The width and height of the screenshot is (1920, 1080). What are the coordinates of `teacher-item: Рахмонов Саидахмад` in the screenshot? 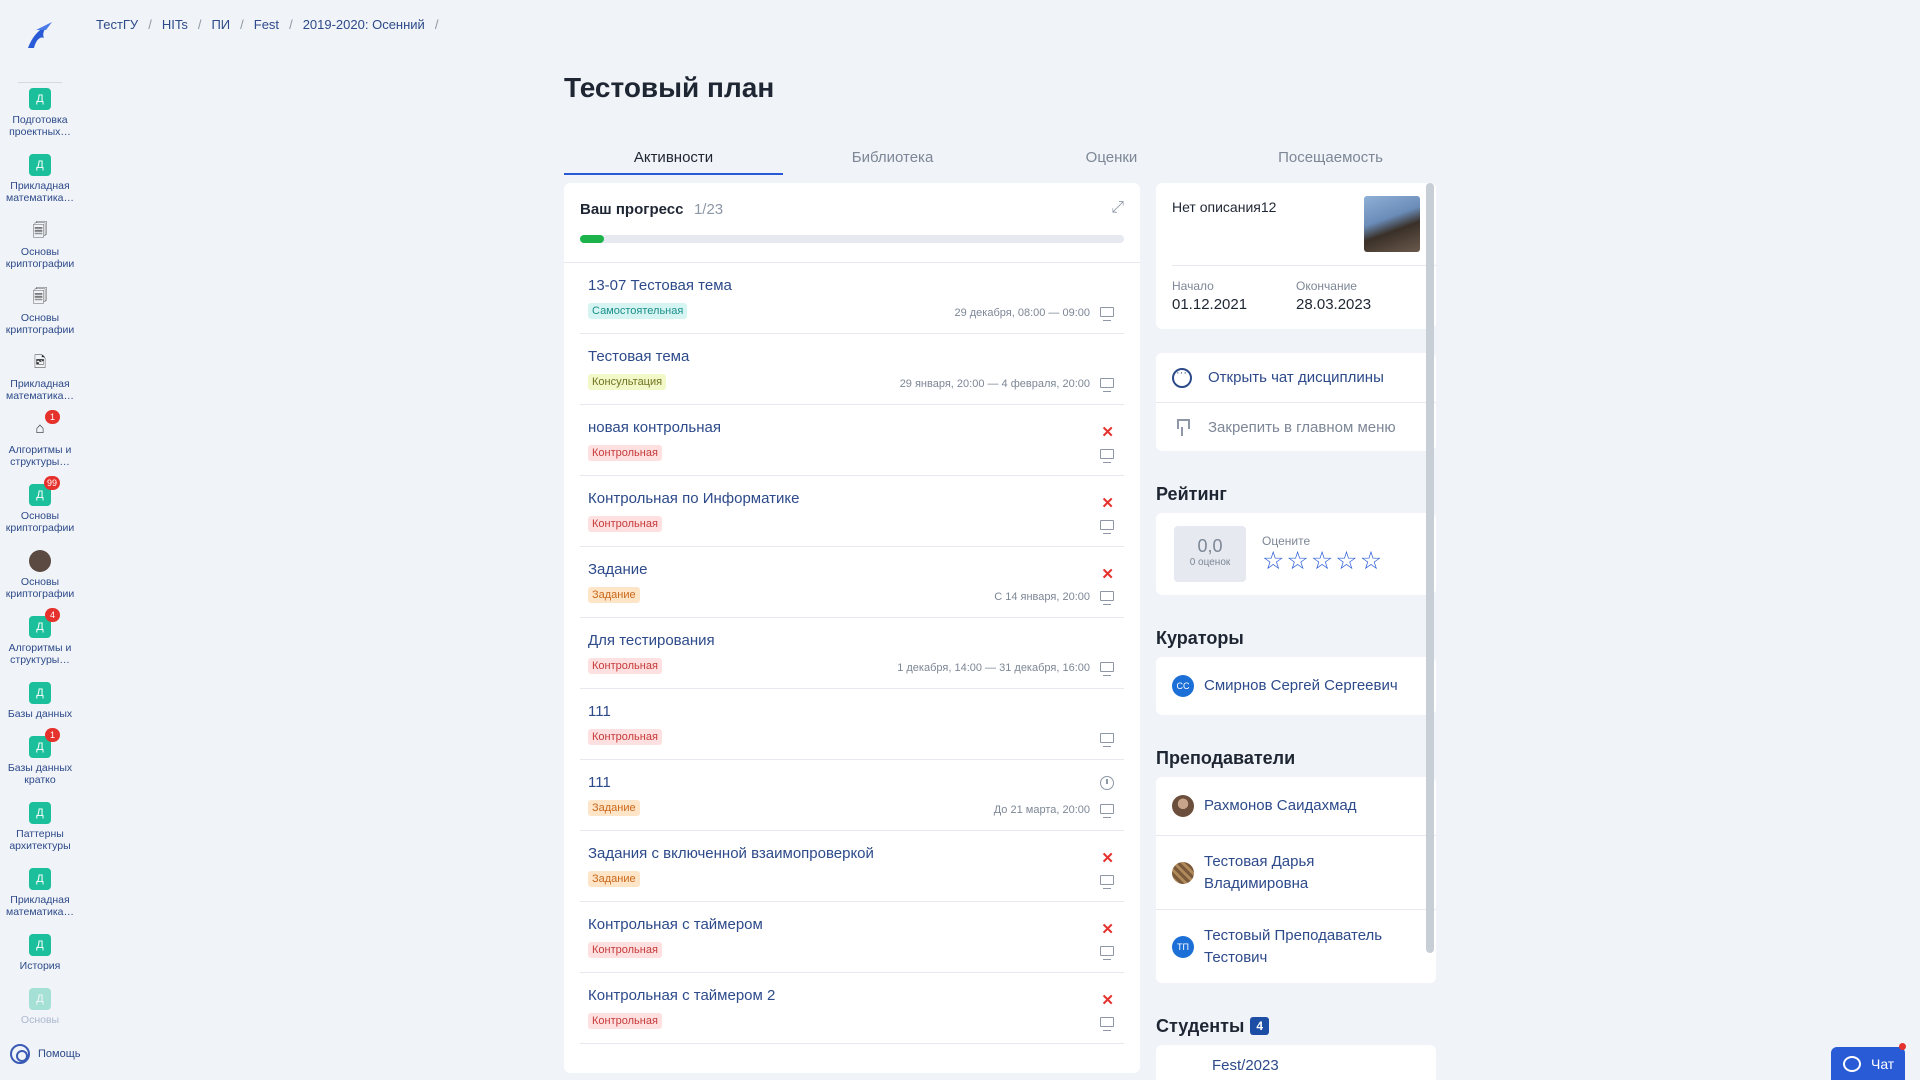 It's located at (1296, 806).